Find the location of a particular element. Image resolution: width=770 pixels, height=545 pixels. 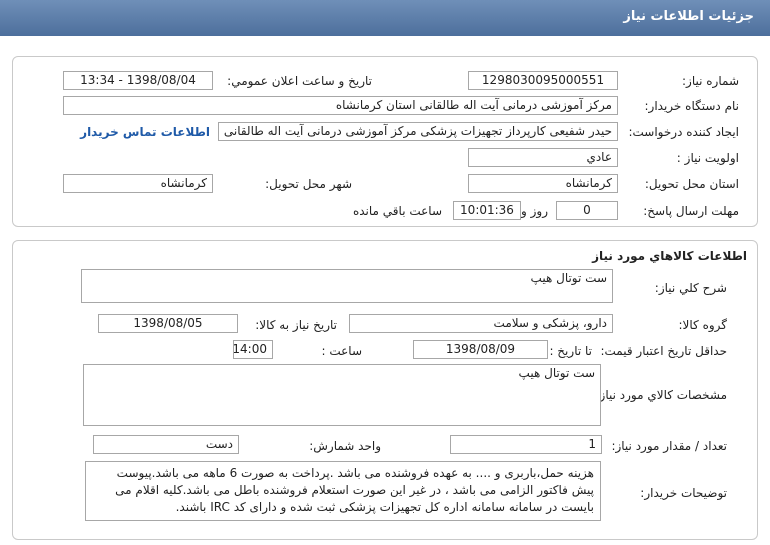

priority-field: عادي is located at coordinates (543, 157).